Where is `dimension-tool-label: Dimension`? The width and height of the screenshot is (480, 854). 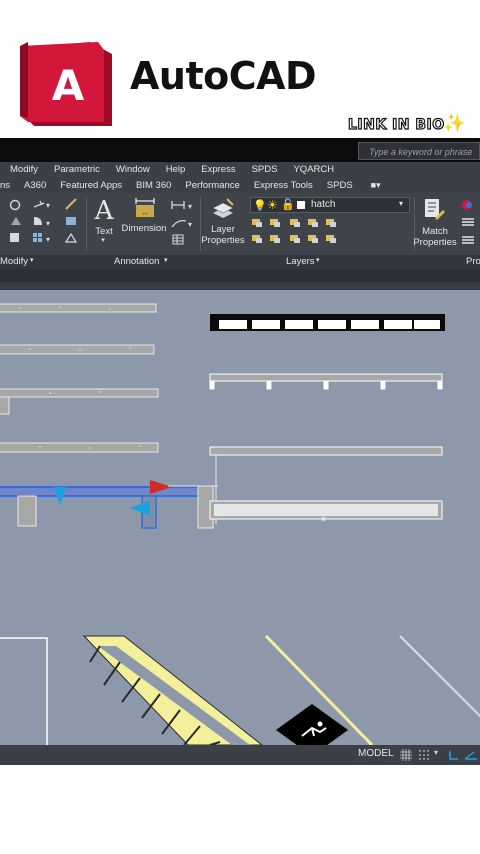 dimension-tool-label: Dimension is located at coordinates (144, 228).